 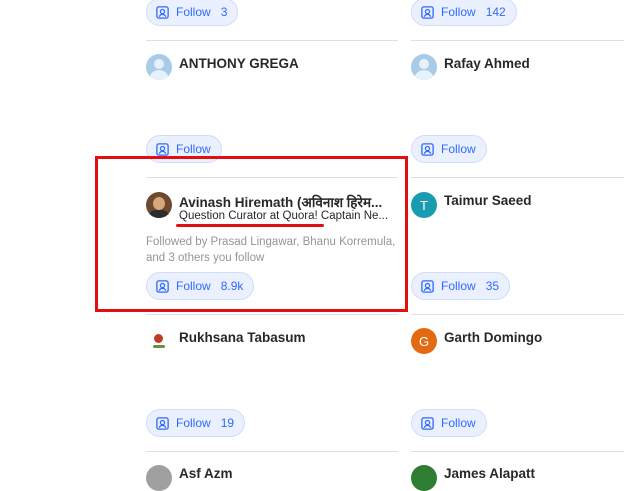 What do you see at coordinates (250, 225) in the screenshot?
I see `highlight-underline` at bounding box center [250, 225].